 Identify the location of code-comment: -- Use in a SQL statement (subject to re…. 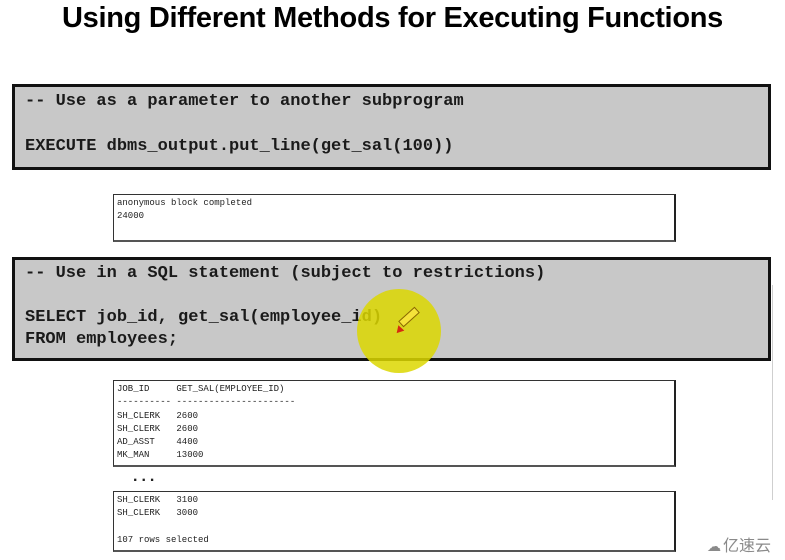
(285, 273).